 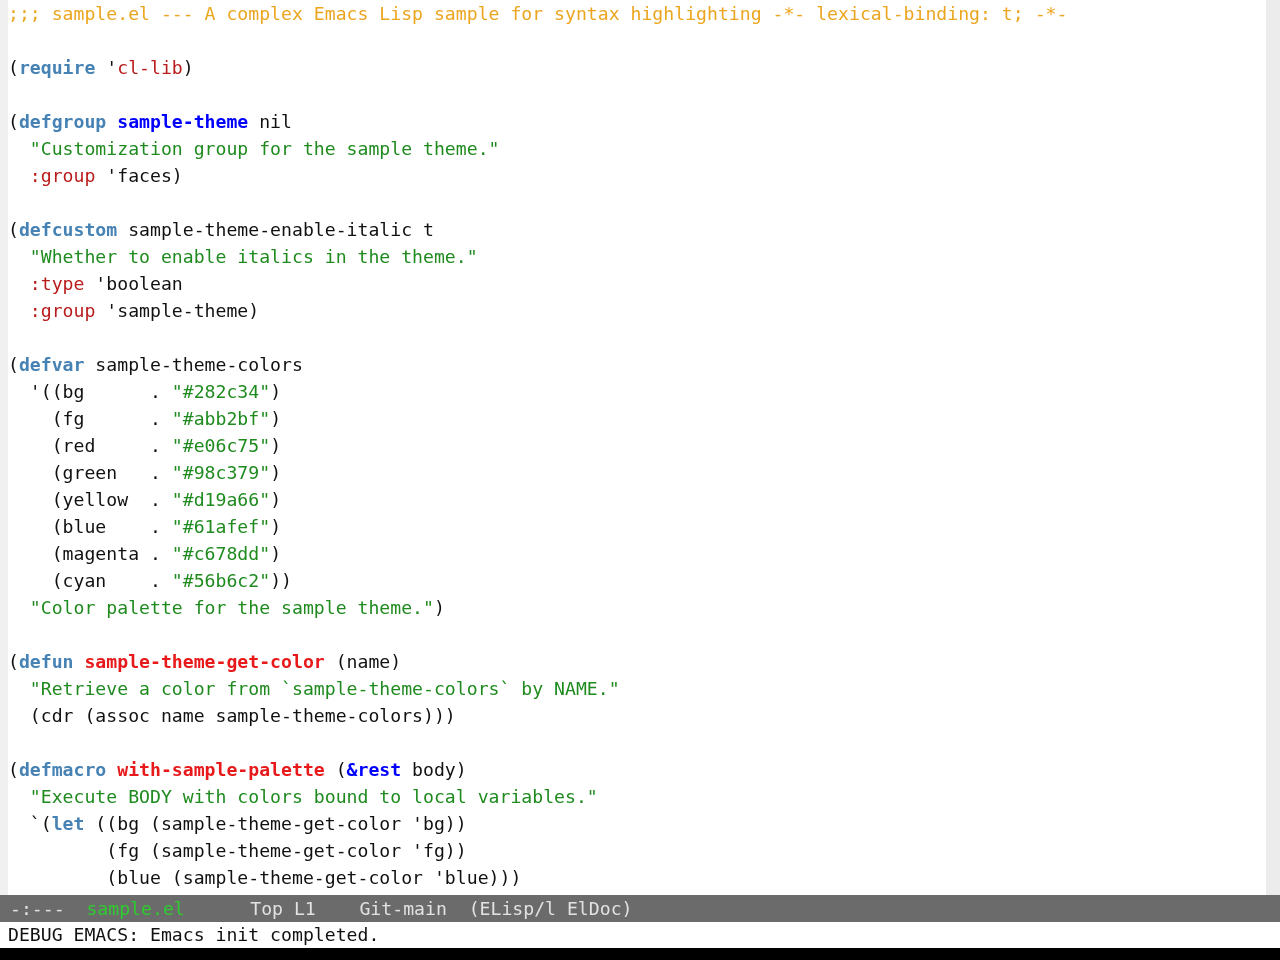 What do you see at coordinates (150, 122) in the screenshot?
I see `code-line: (defgroup sample-theme nil` at bounding box center [150, 122].